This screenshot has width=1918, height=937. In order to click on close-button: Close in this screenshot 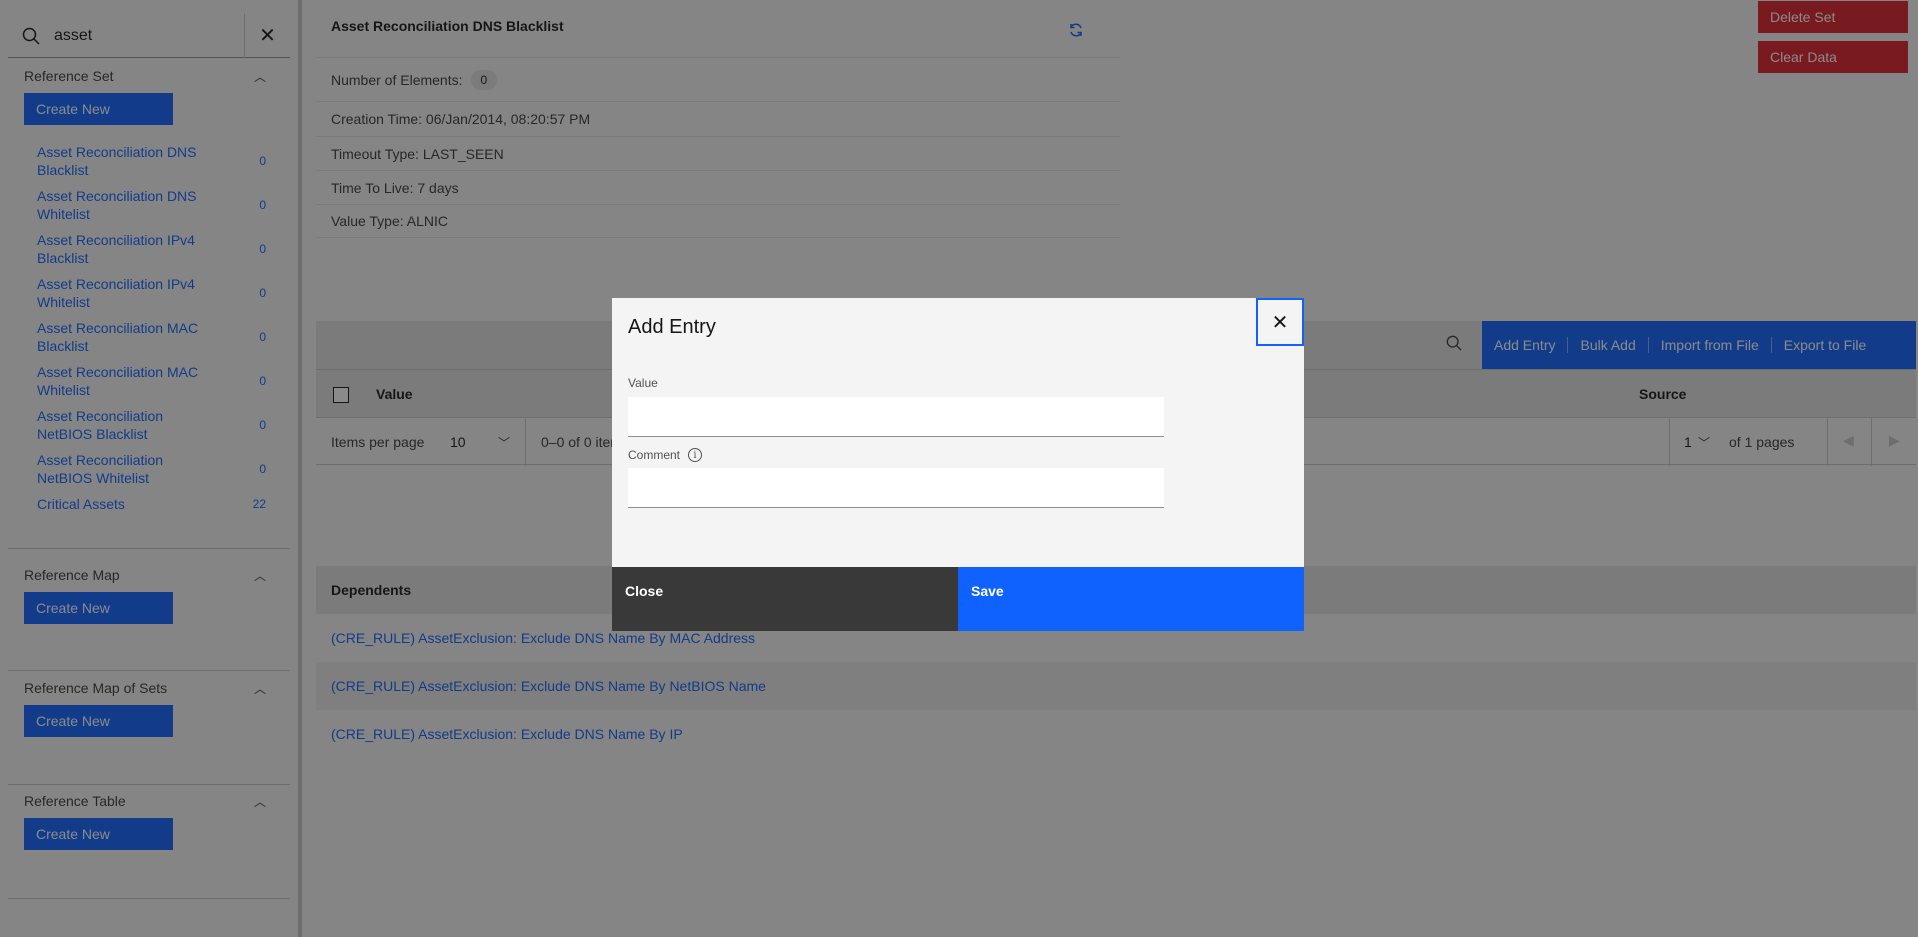, I will do `click(785, 599)`.